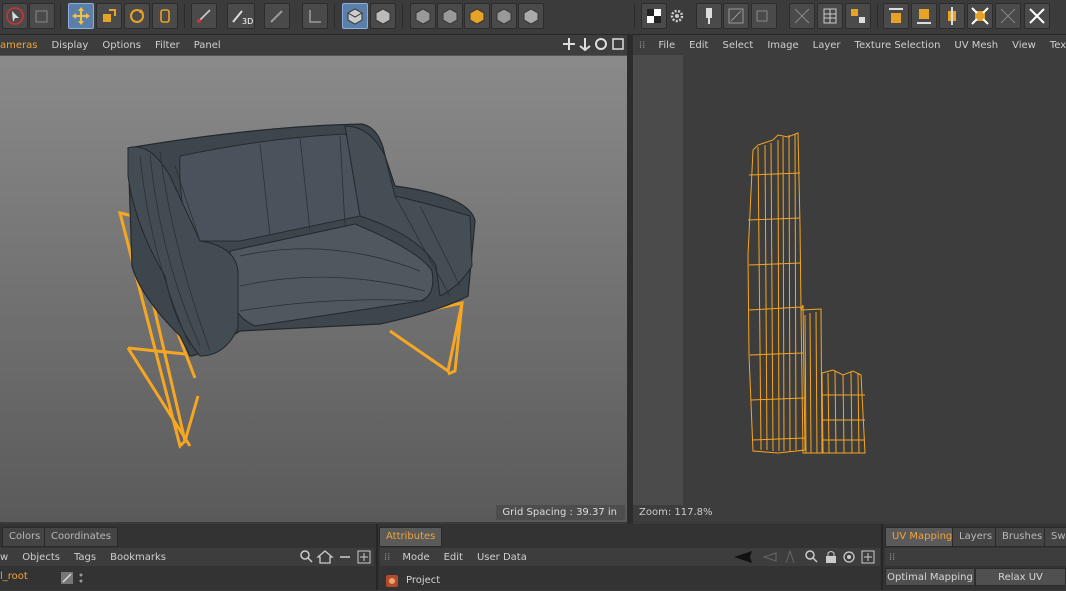 This screenshot has width=1066, height=591. Describe the element at coordinates (81, 16) in the screenshot. I see `move-tool-icon` at that location.